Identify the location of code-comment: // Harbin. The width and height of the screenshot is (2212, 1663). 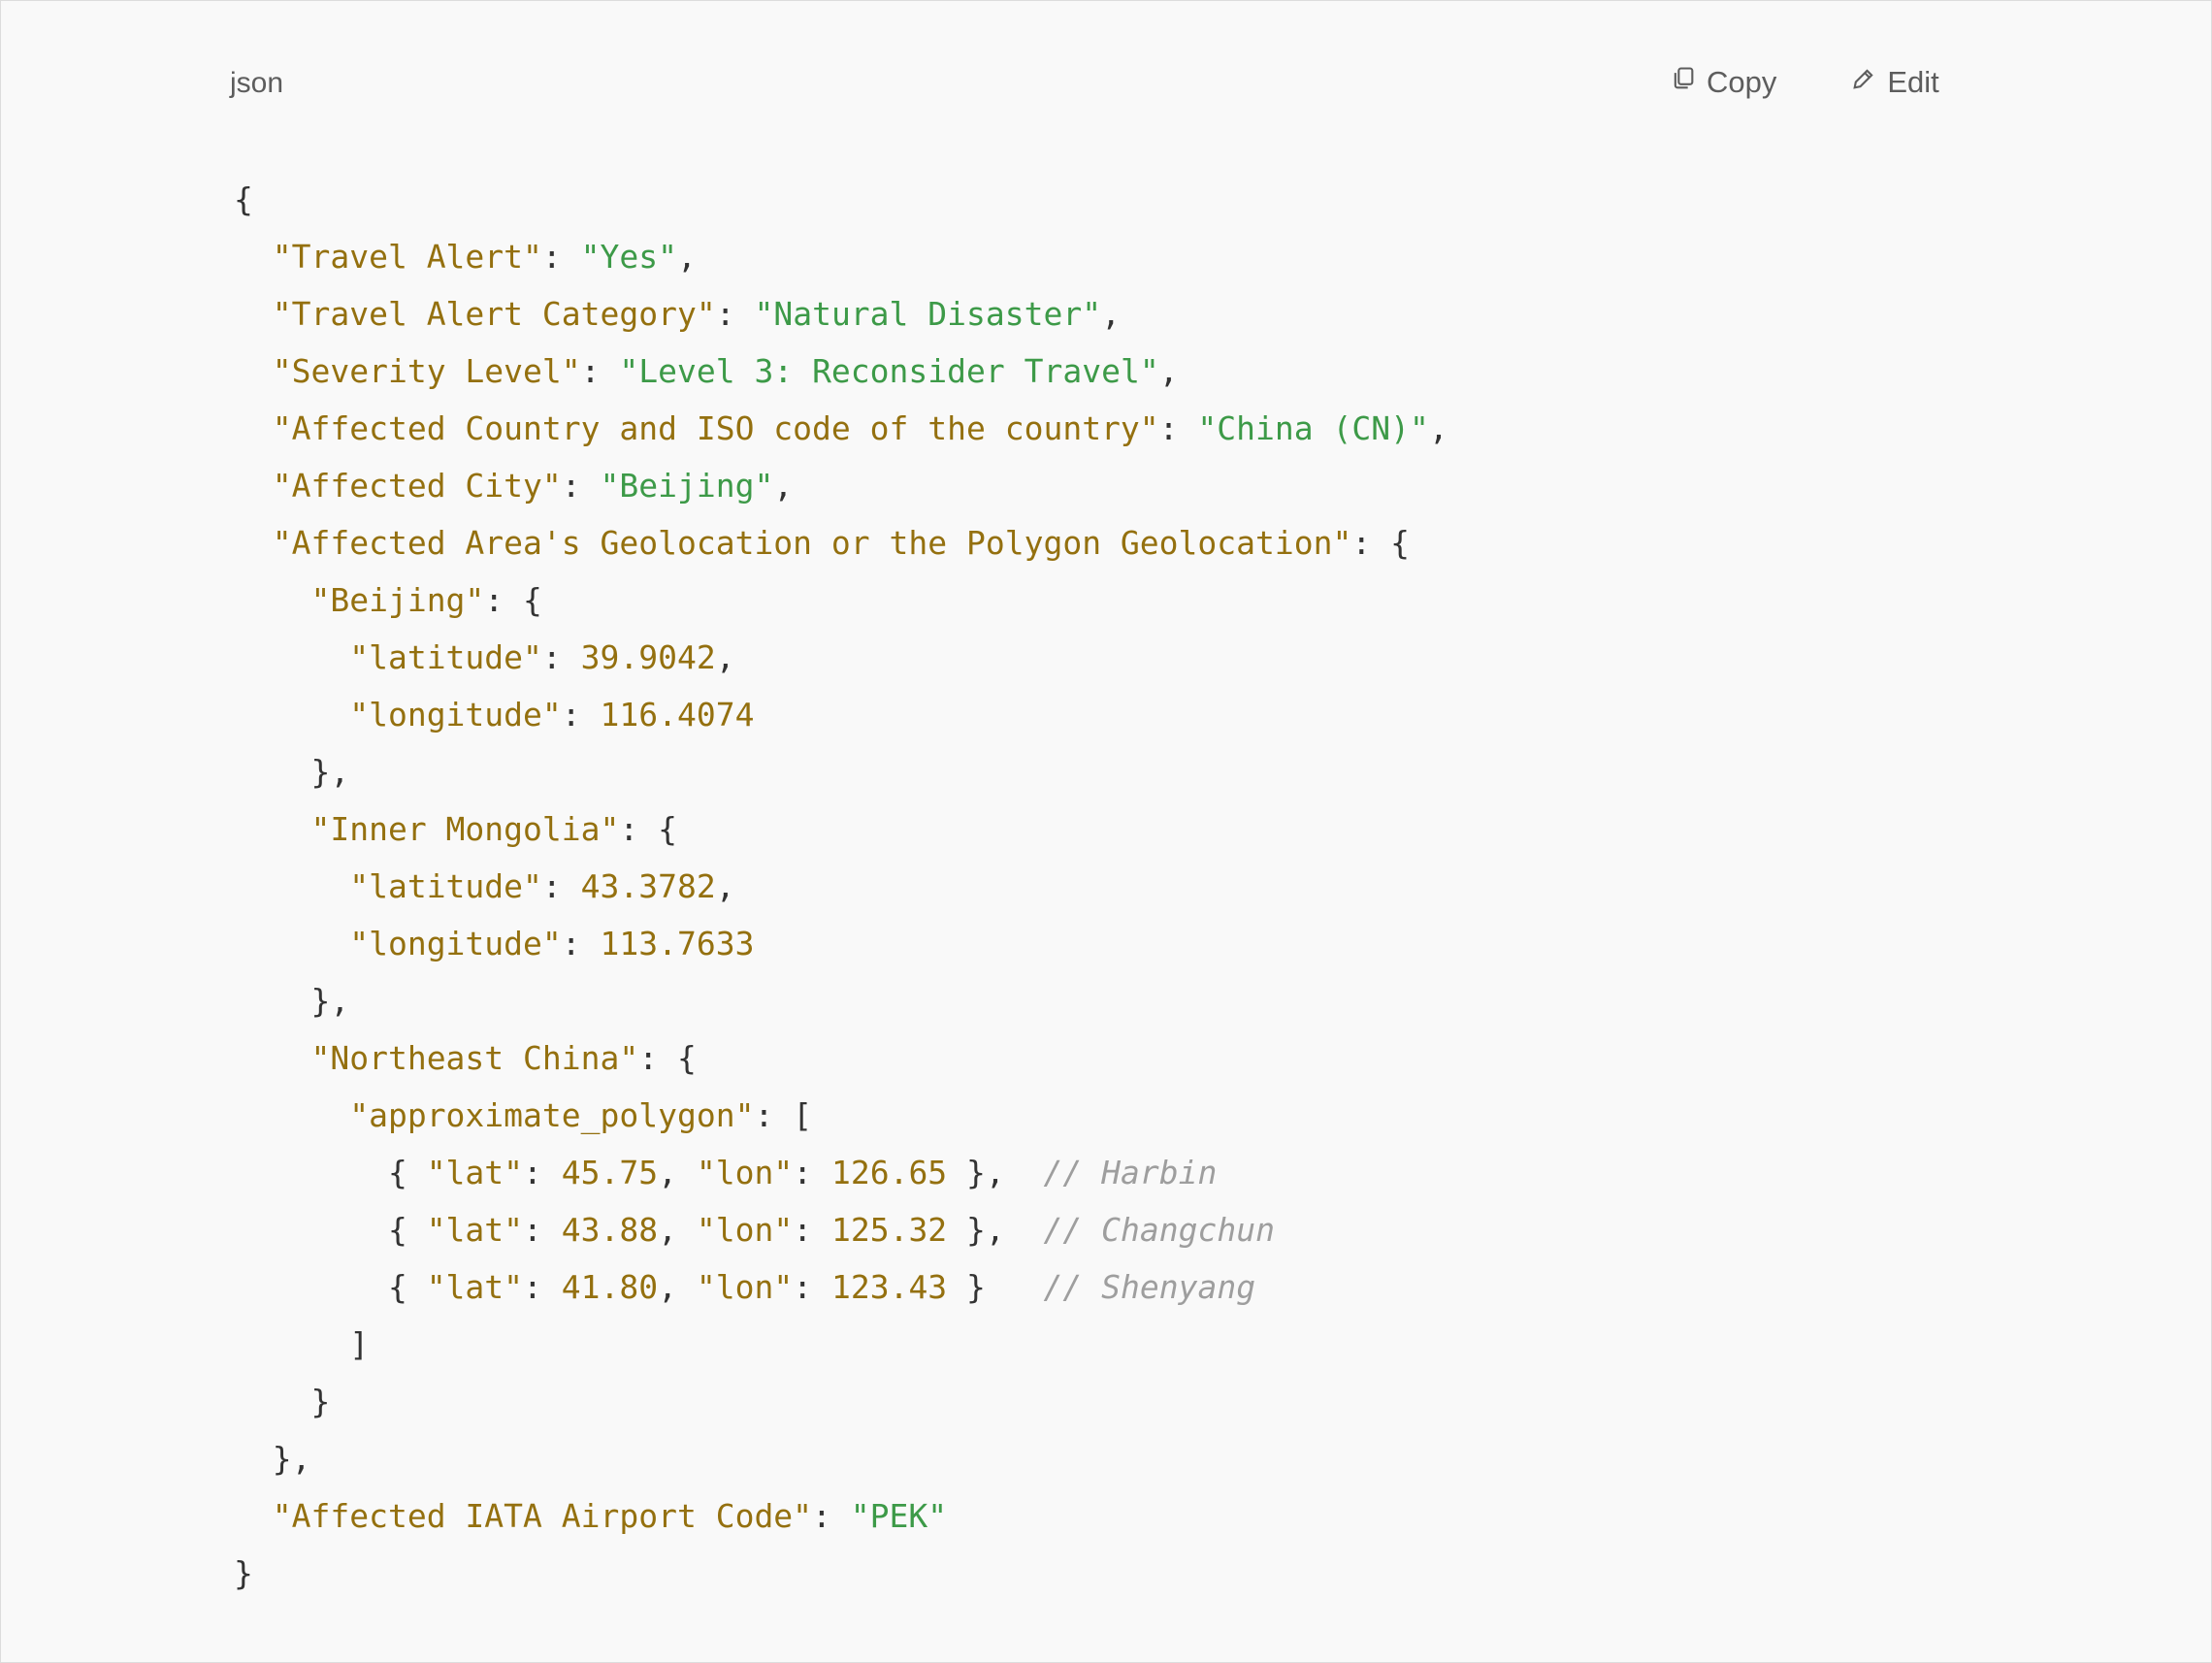
(1130, 1172).